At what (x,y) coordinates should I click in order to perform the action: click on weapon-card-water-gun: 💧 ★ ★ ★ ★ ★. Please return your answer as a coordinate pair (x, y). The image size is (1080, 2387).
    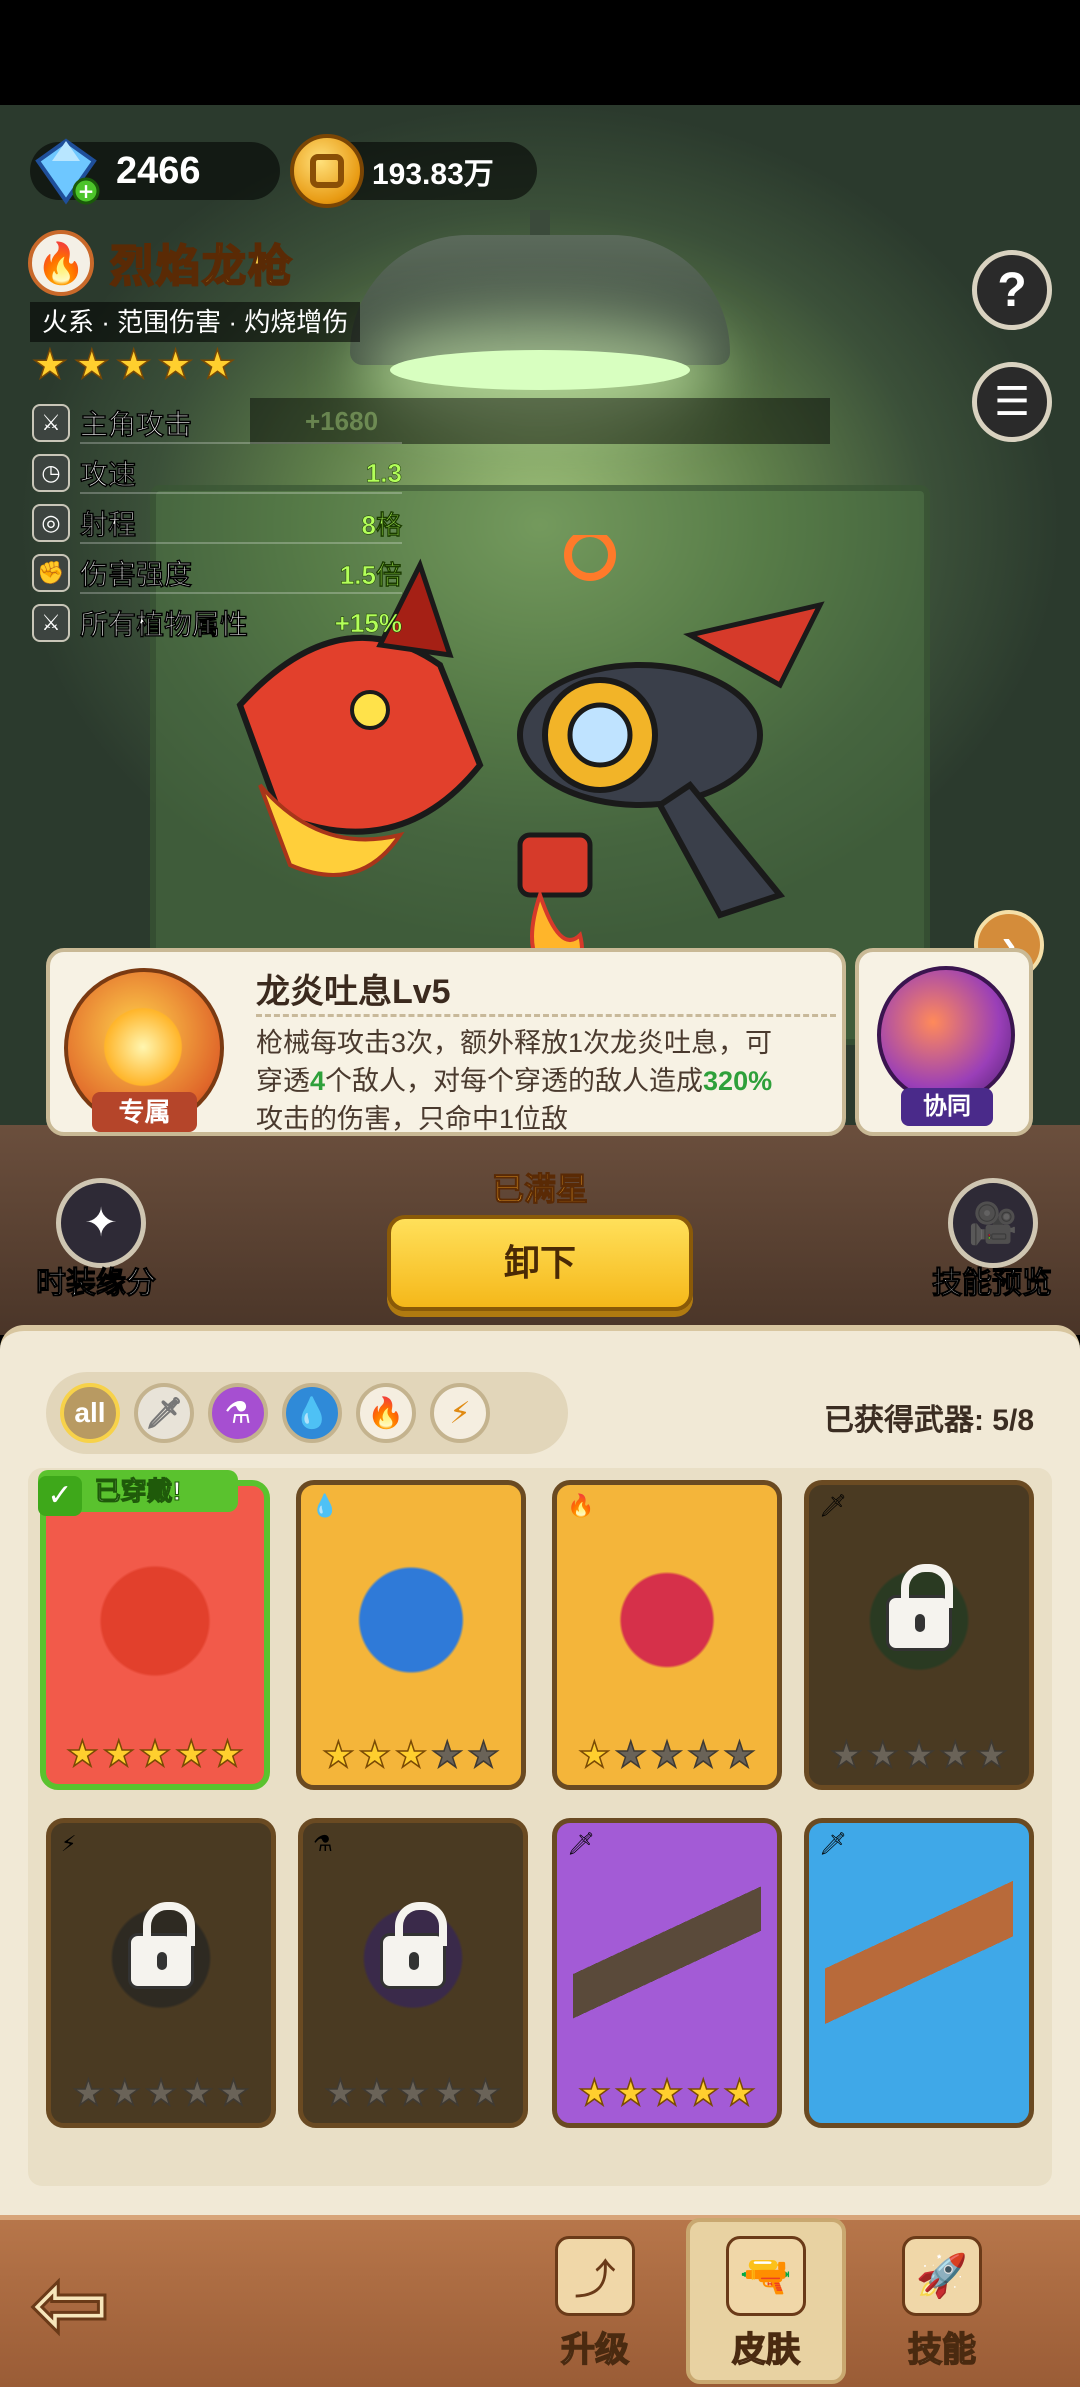
    Looking at the image, I should click on (411, 1635).